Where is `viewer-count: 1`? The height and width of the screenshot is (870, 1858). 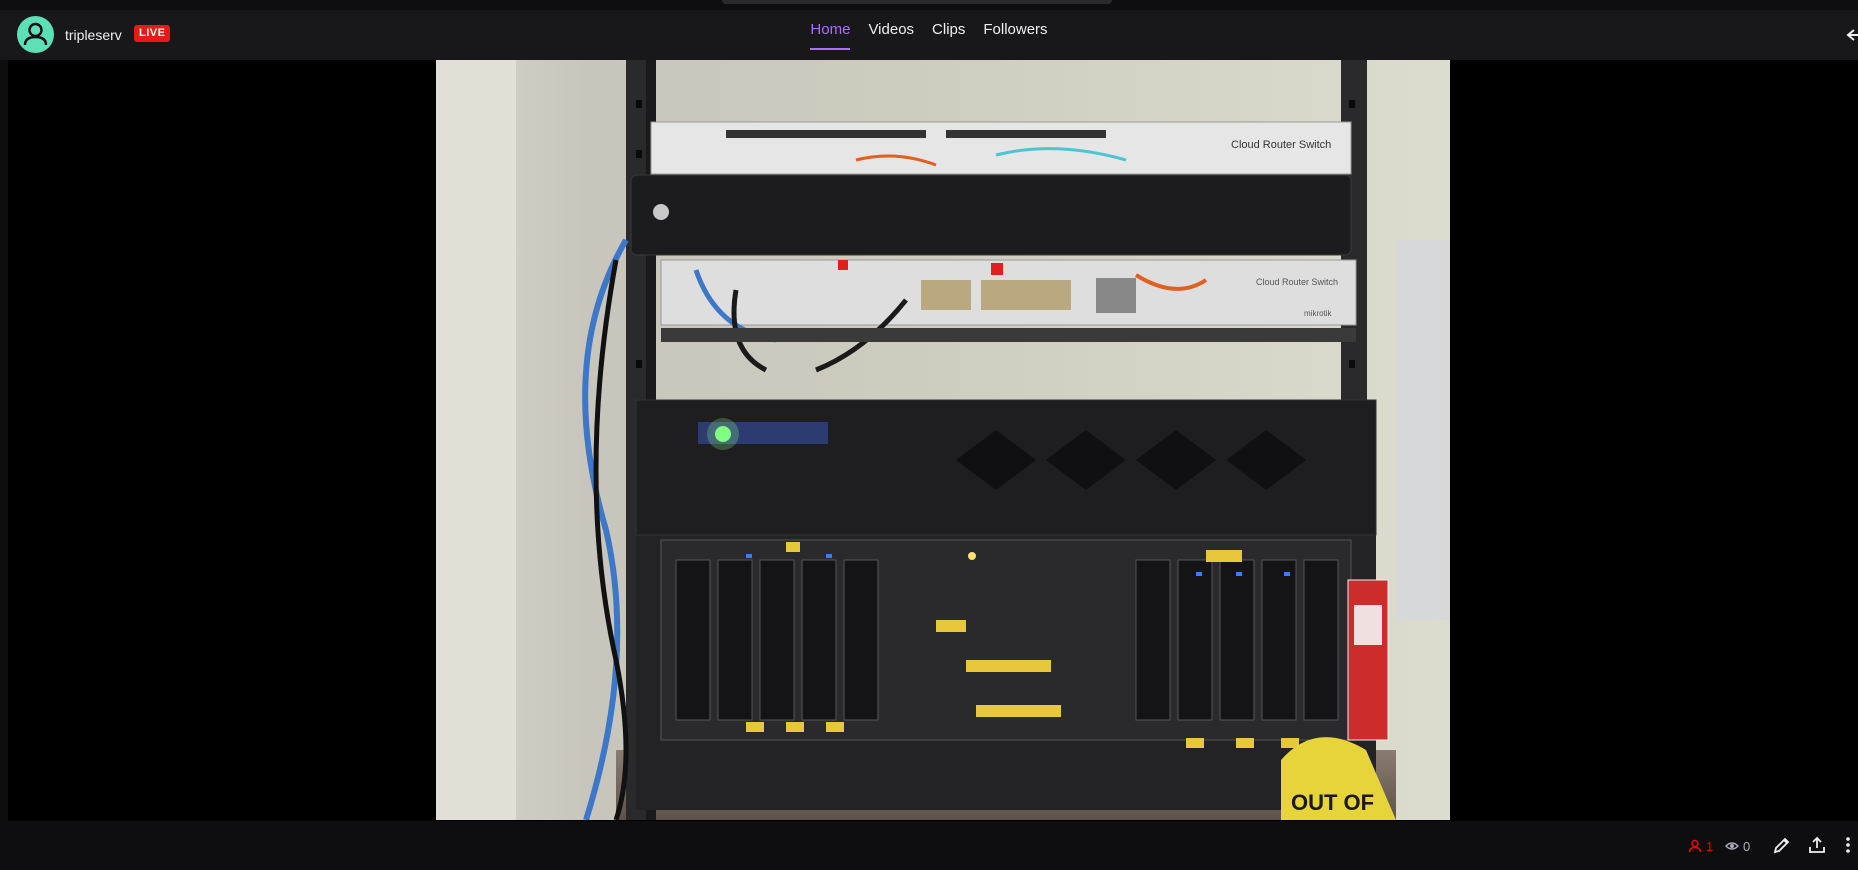
viewer-count: 1 is located at coordinates (1700, 846).